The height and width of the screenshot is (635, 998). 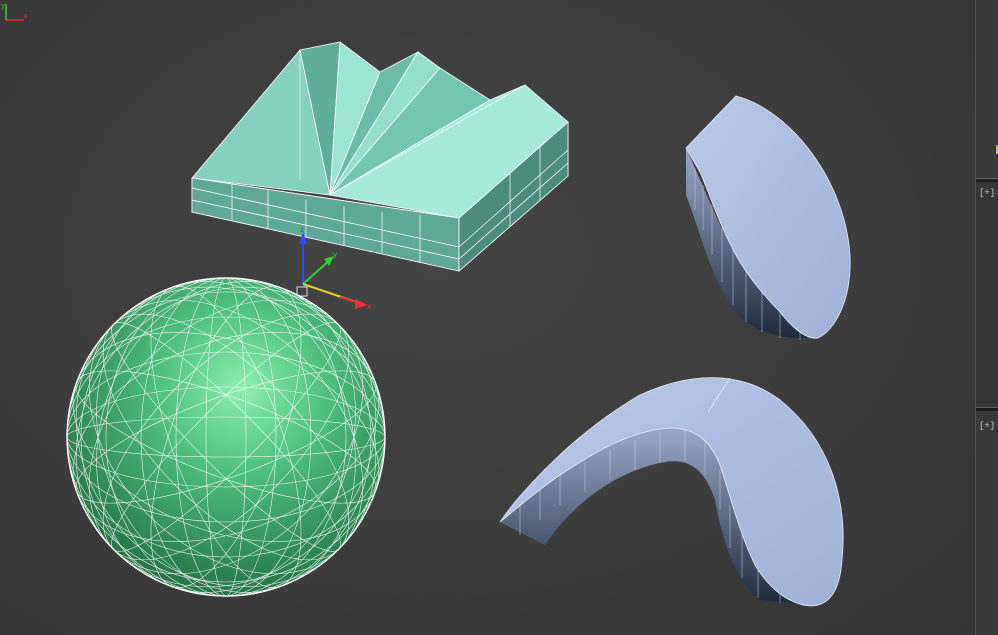 I want to click on curved-shape-top-object, so click(x=768, y=217).